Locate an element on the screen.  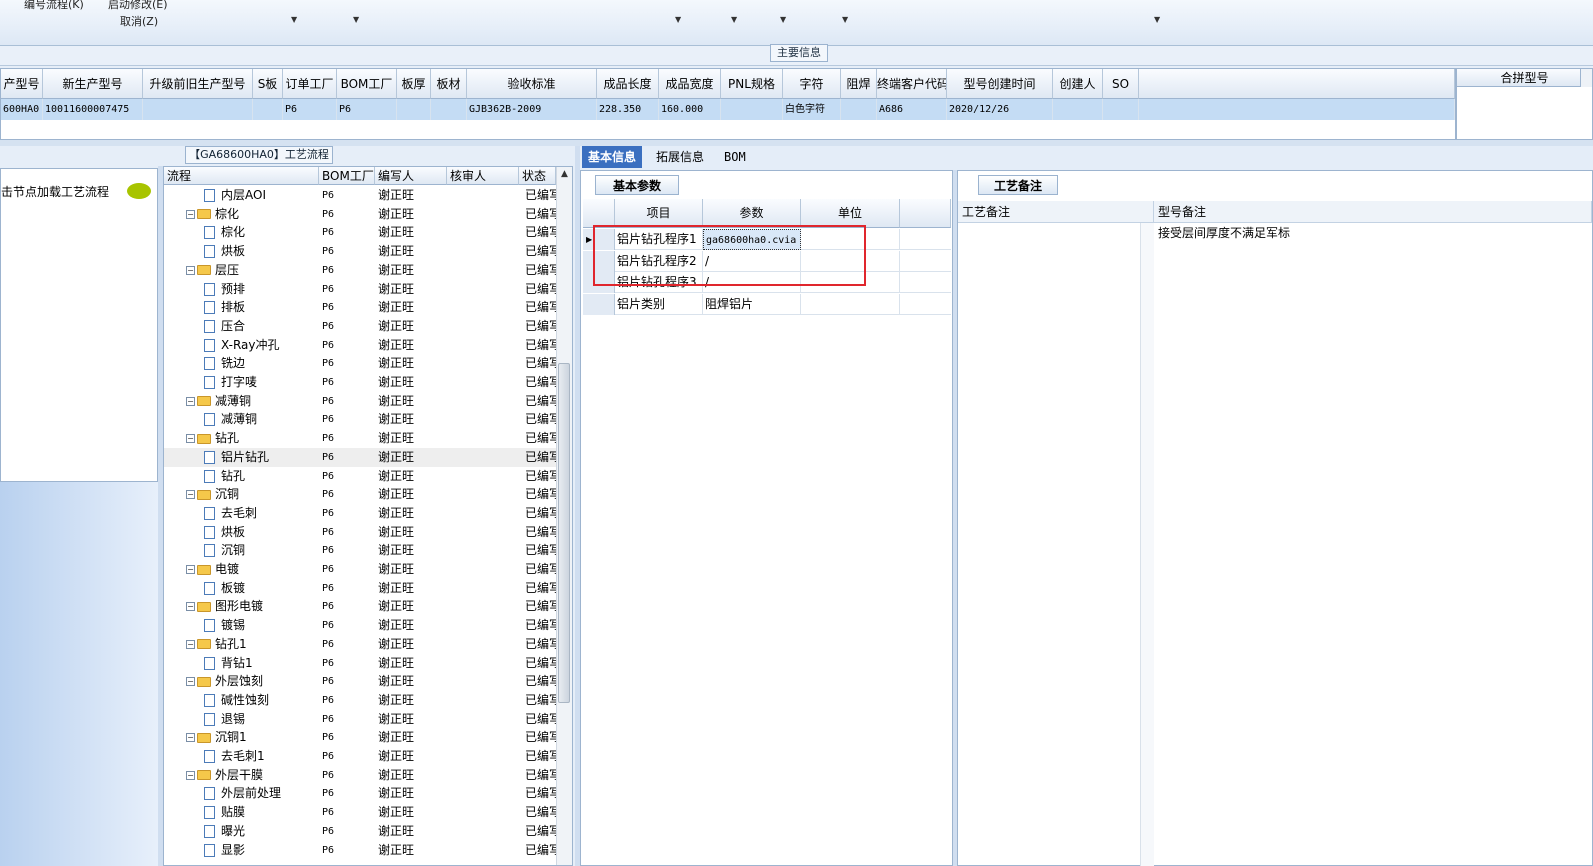
tree-node: 显影 is located at coordinates (269, 850).